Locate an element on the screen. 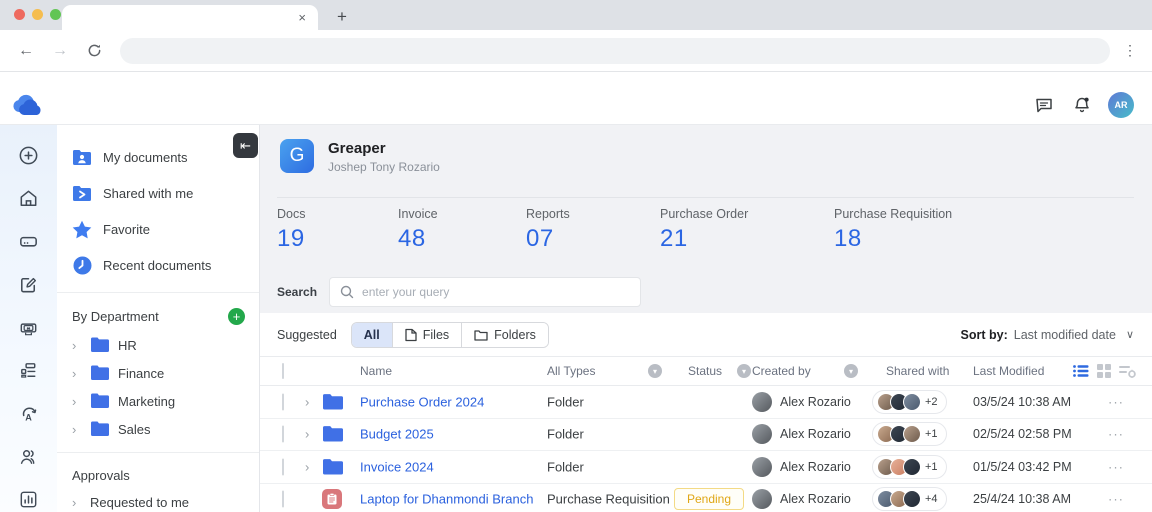  column-name: Name is located at coordinates (376, 371).